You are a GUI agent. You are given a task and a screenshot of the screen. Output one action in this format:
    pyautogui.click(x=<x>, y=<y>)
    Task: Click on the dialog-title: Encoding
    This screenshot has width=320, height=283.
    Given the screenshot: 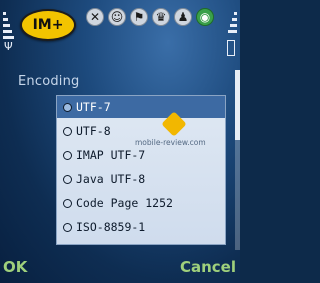 What is the action you would take?
    pyautogui.click(x=49, y=81)
    